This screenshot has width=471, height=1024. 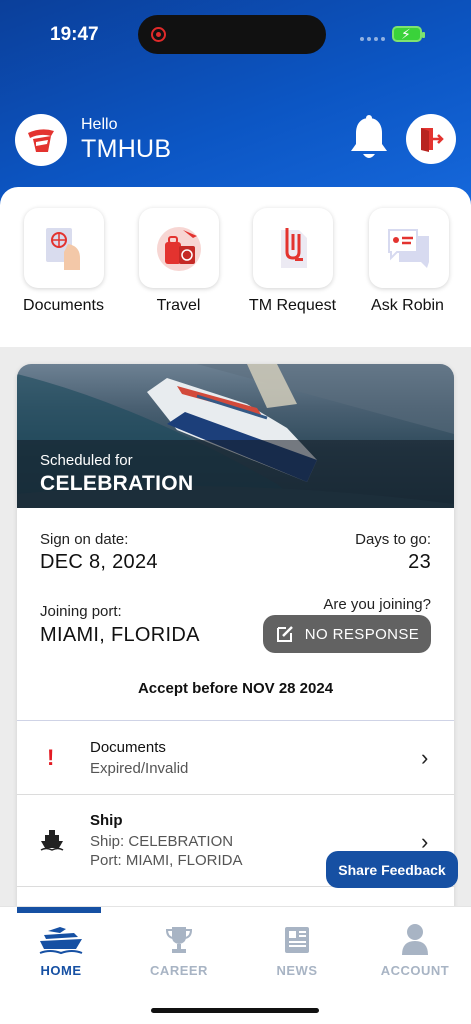 I want to click on logout-button, so click(x=431, y=139).